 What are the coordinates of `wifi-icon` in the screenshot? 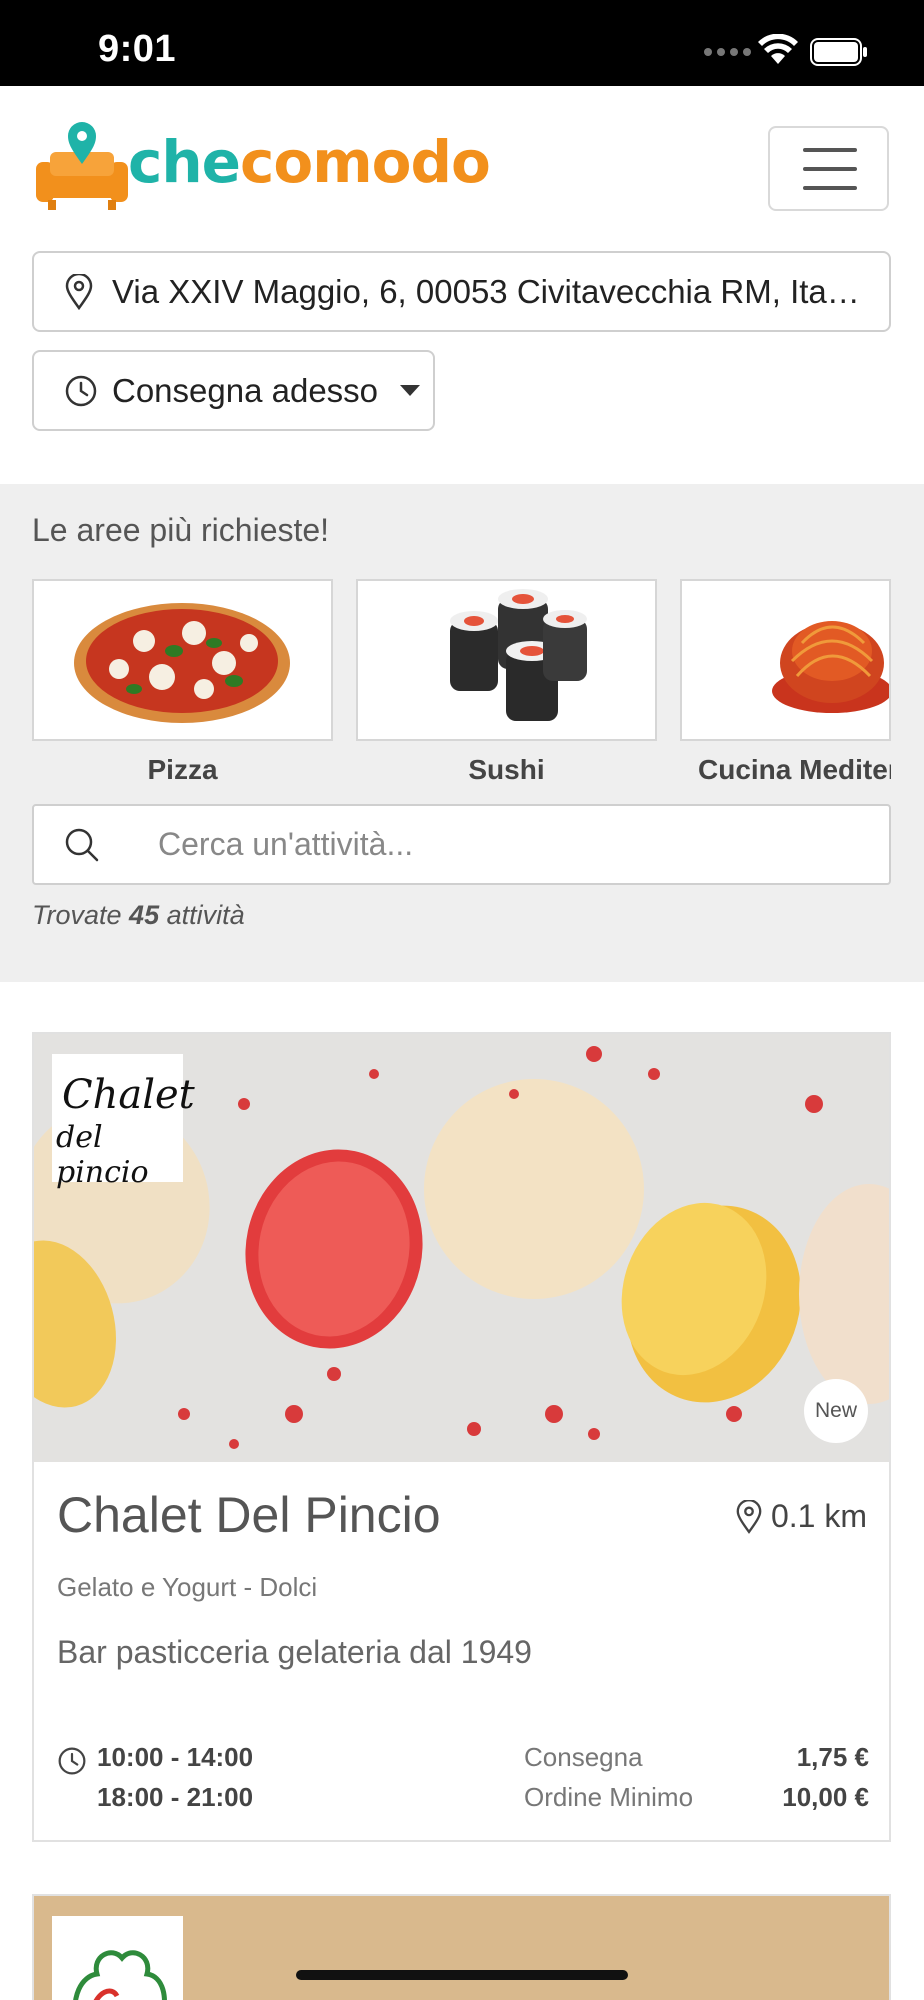 It's located at (778, 49).